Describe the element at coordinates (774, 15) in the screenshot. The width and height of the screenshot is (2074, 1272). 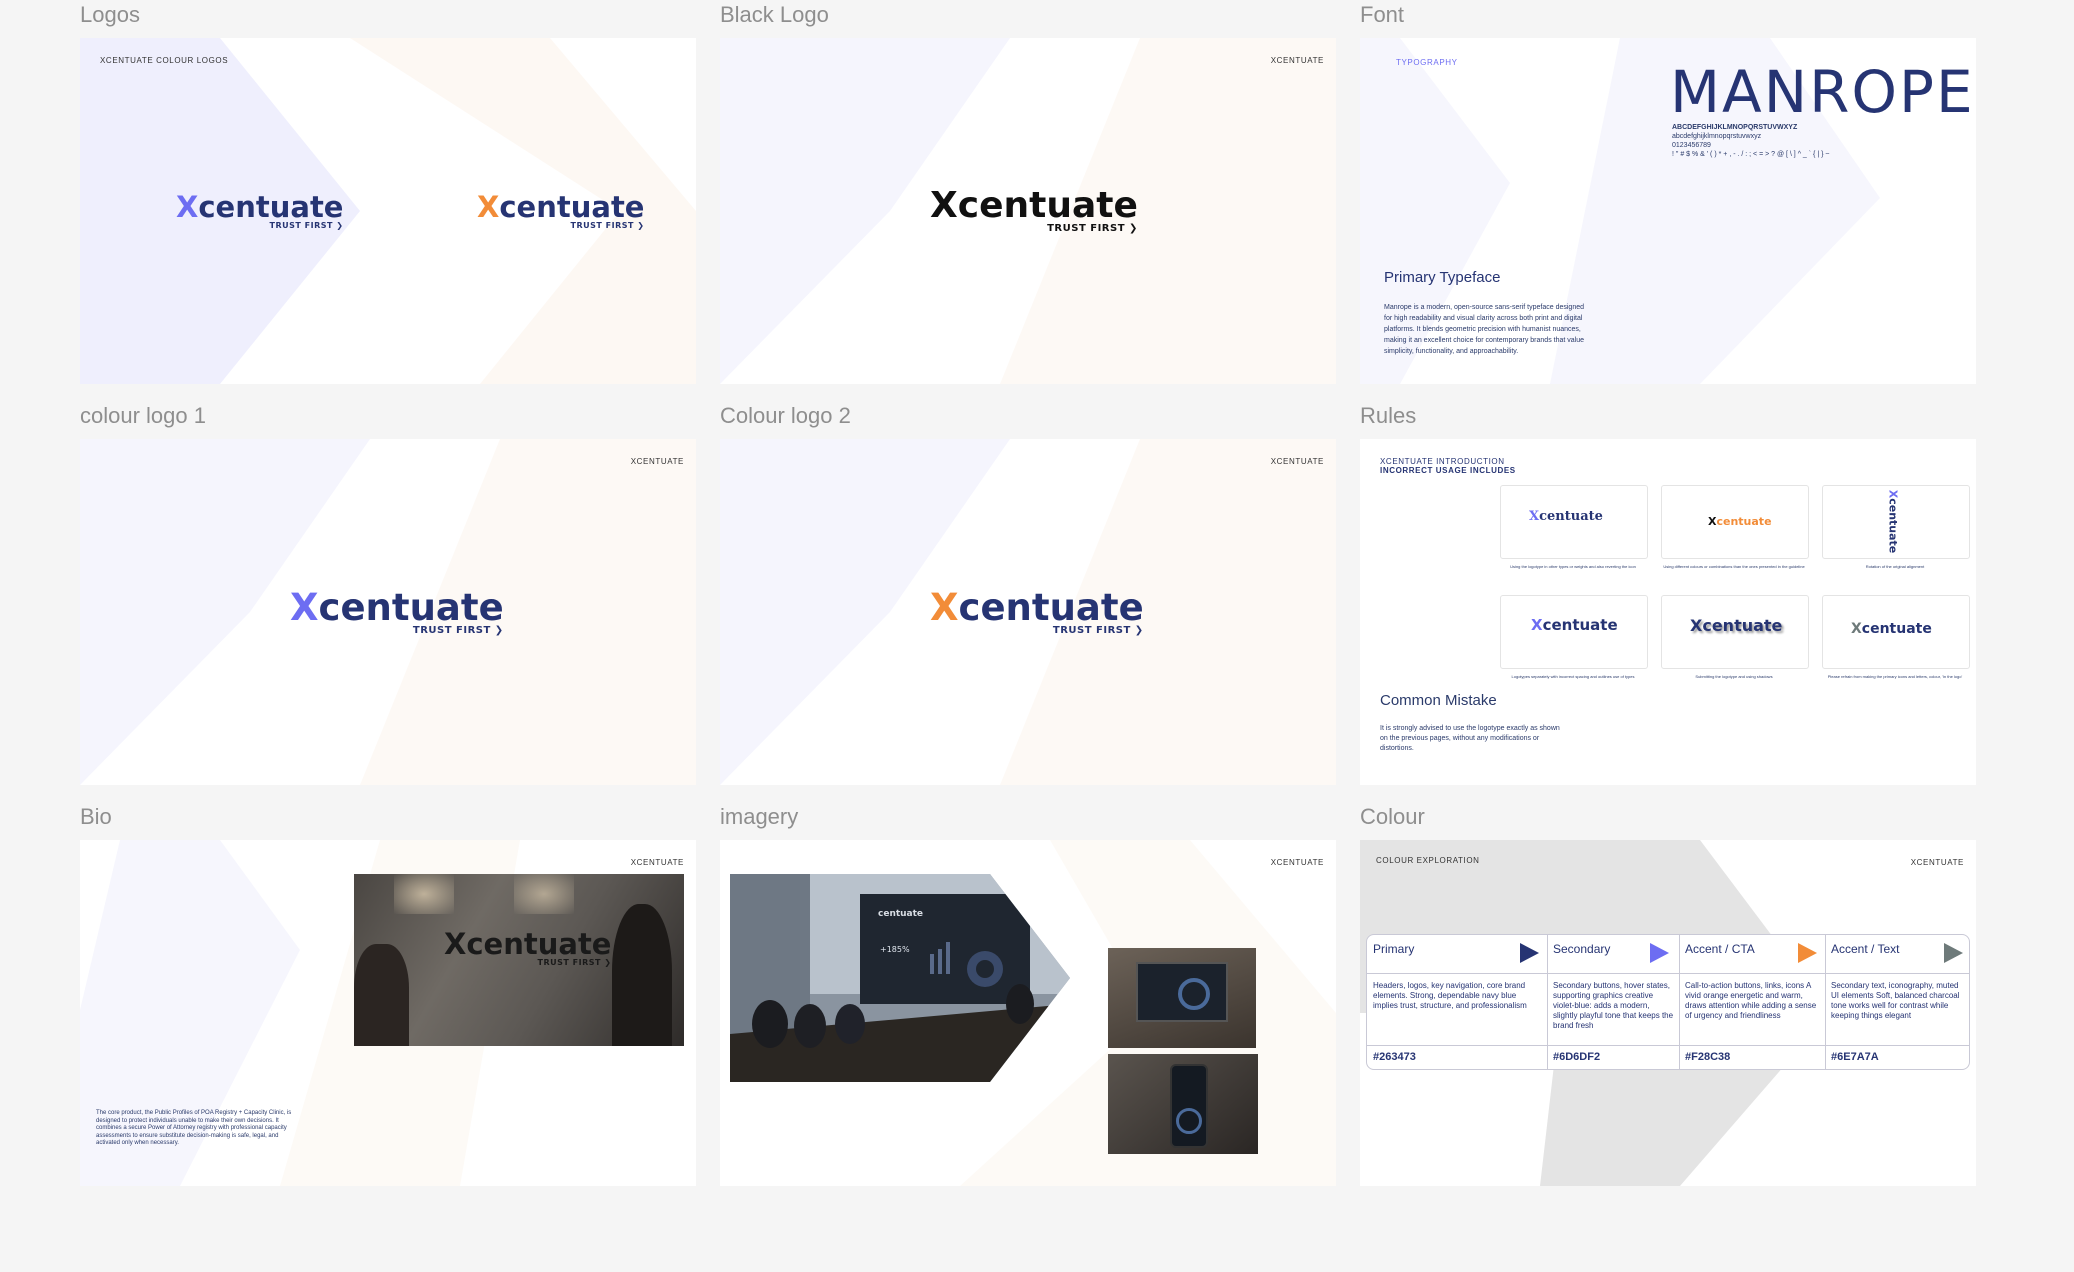
I see `section-label-black-logo: Black Logo` at that location.